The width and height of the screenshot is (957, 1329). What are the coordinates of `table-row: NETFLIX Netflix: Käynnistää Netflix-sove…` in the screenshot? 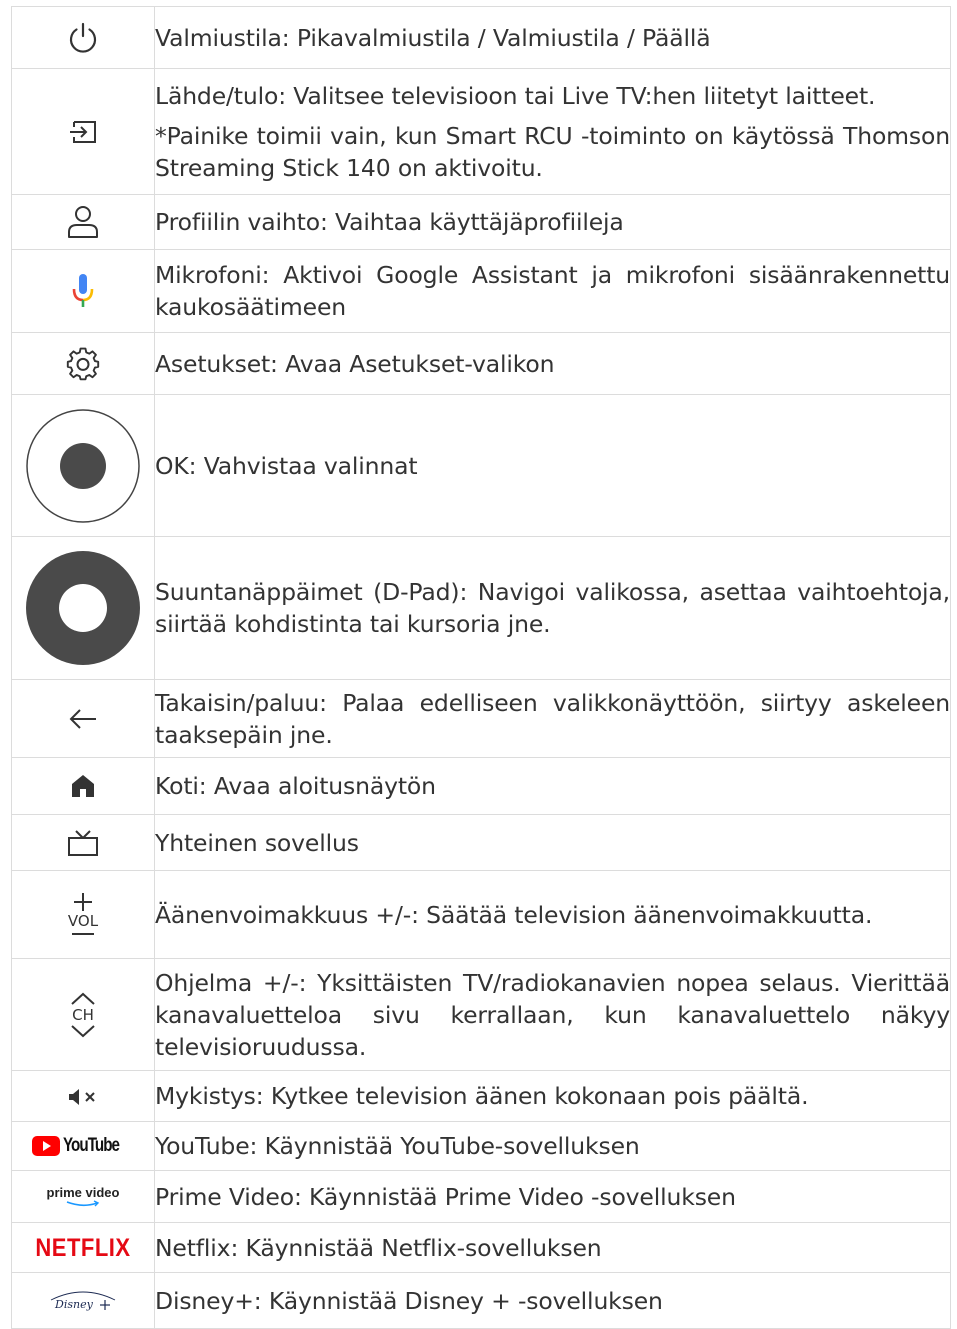 It's located at (481, 1247).